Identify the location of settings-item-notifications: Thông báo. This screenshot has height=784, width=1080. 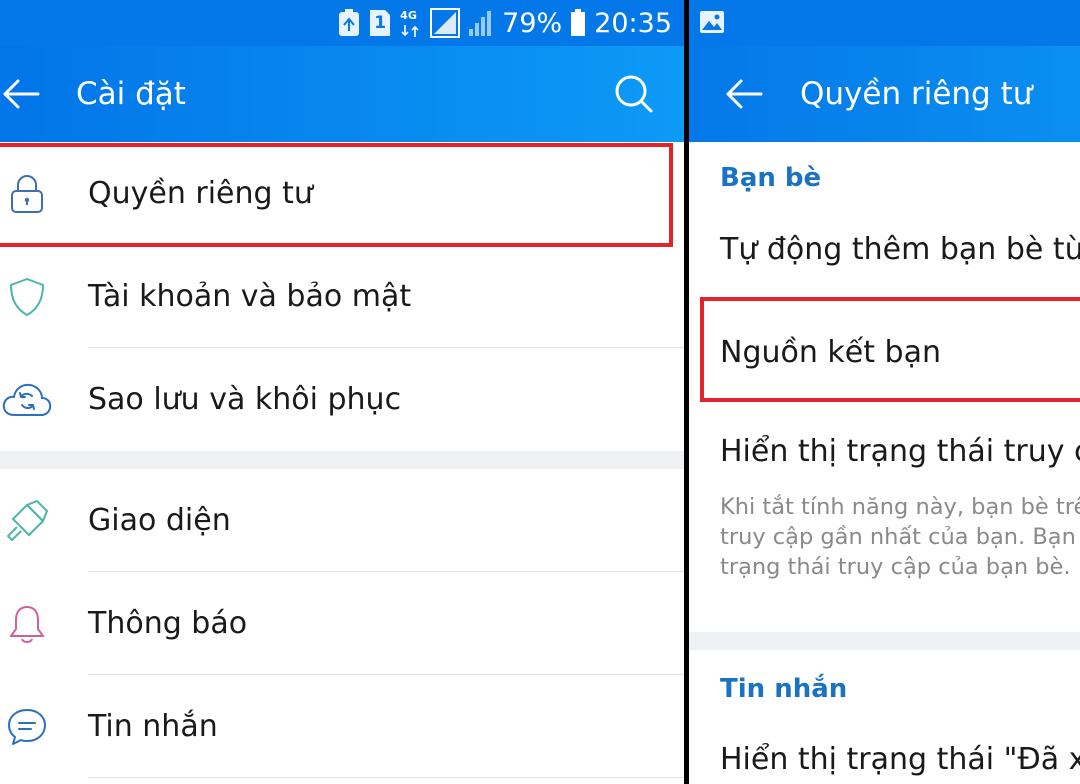
(342, 623).